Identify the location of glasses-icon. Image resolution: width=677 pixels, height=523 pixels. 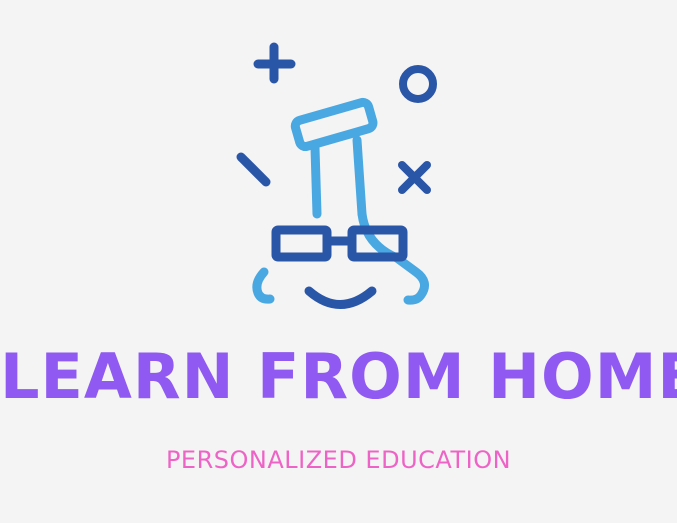
(339, 243).